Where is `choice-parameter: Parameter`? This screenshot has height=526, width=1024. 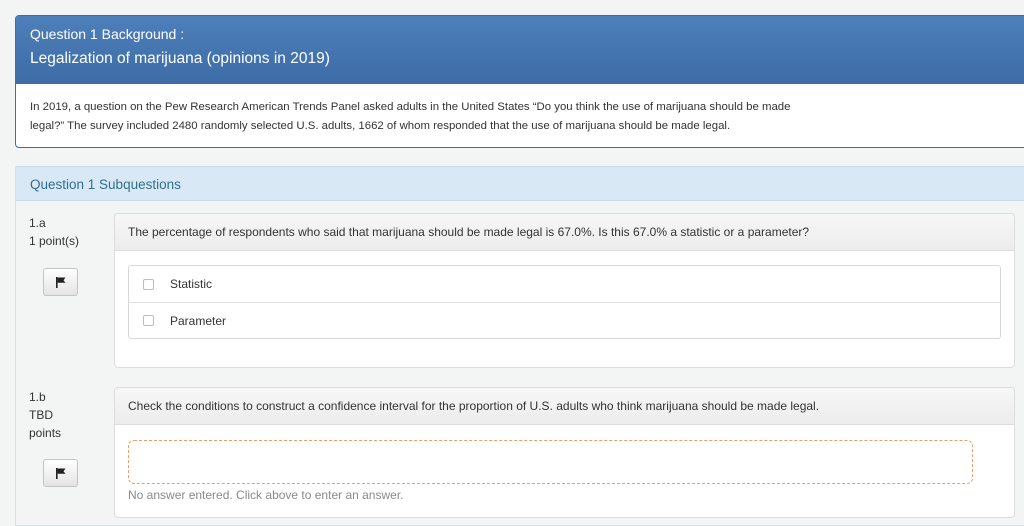 choice-parameter: Parameter is located at coordinates (564, 320).